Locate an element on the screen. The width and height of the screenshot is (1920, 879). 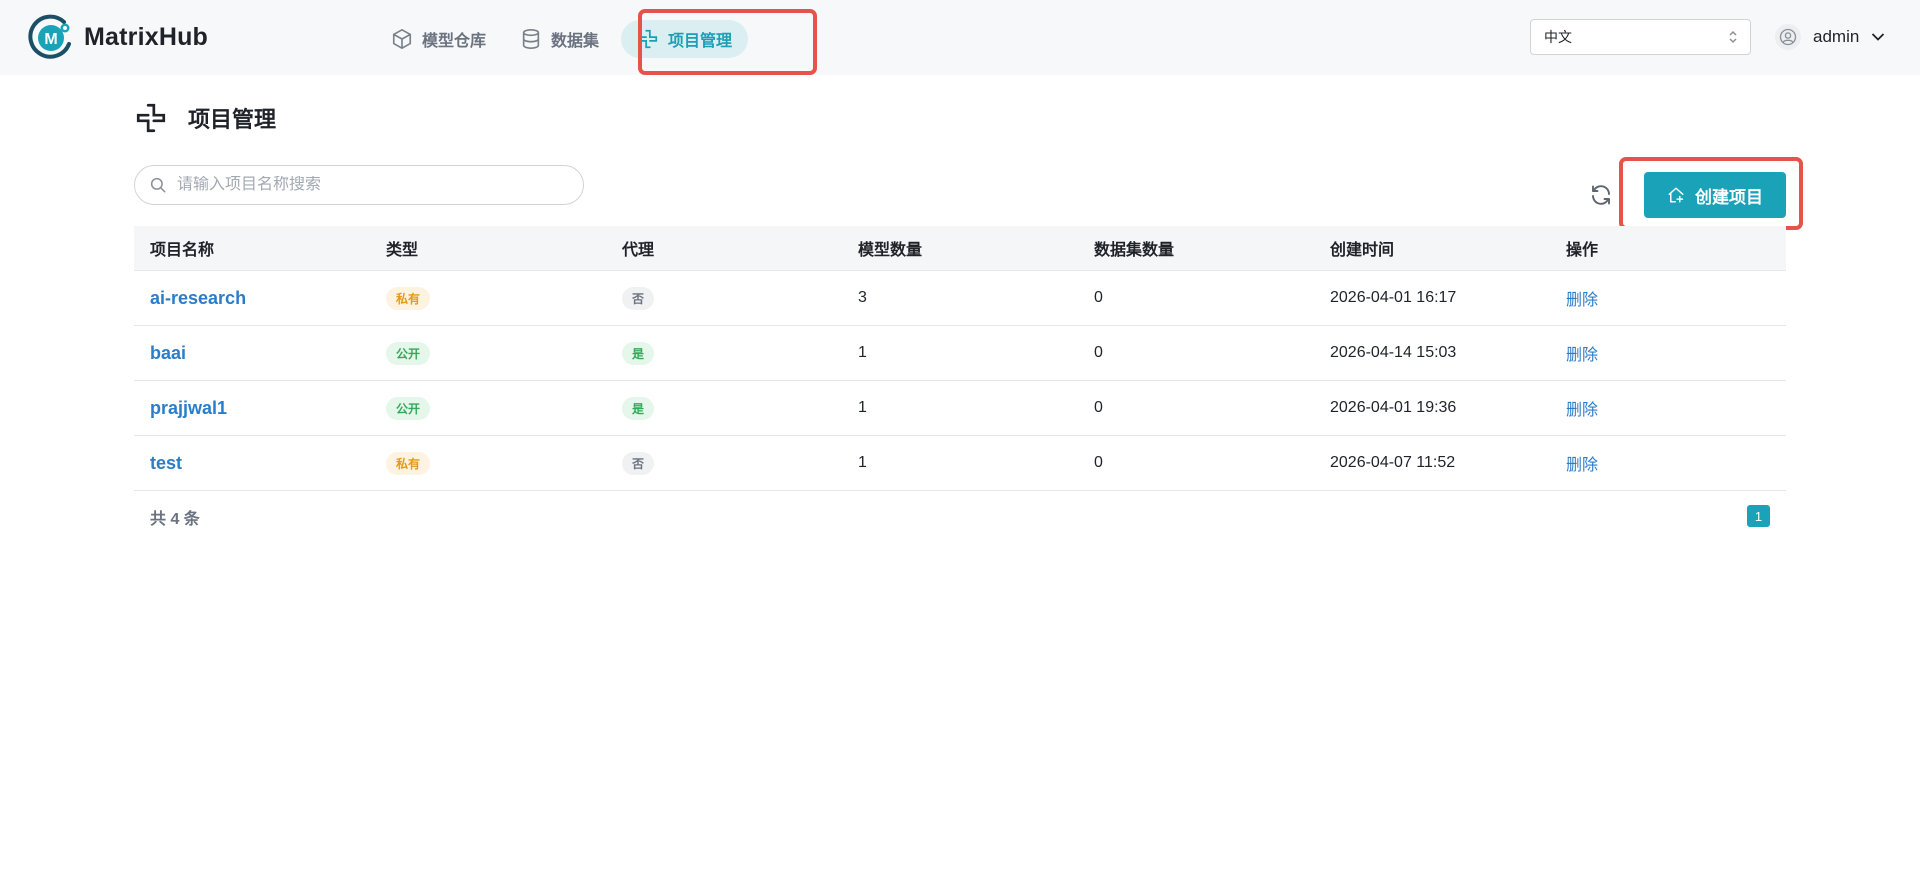
table-row: test 私有 否 1 0 2026-04-07 11:52 删除 is located at coordinates (960, 463).